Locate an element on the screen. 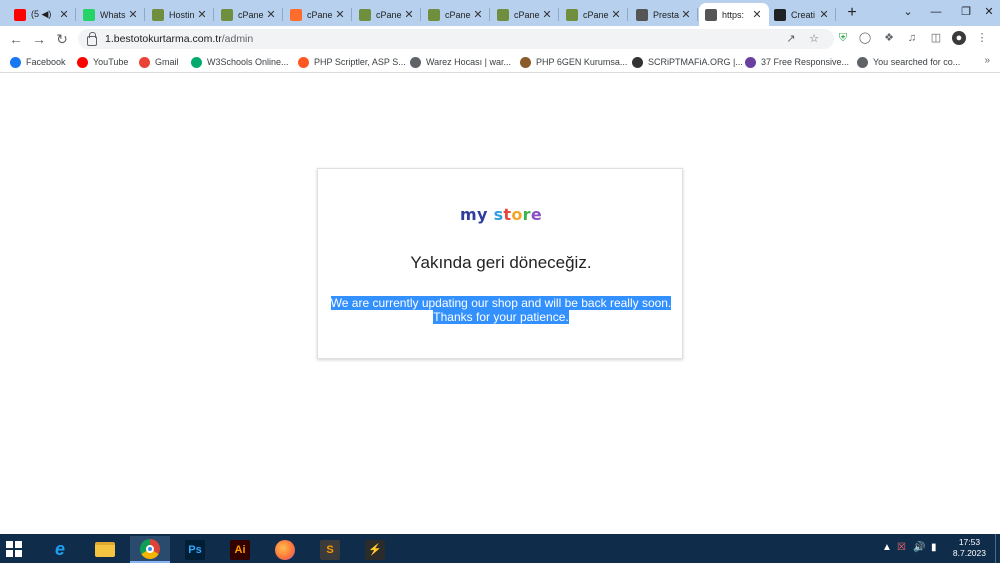  signal-icon: ▮ is located at coordinates (934, 547).